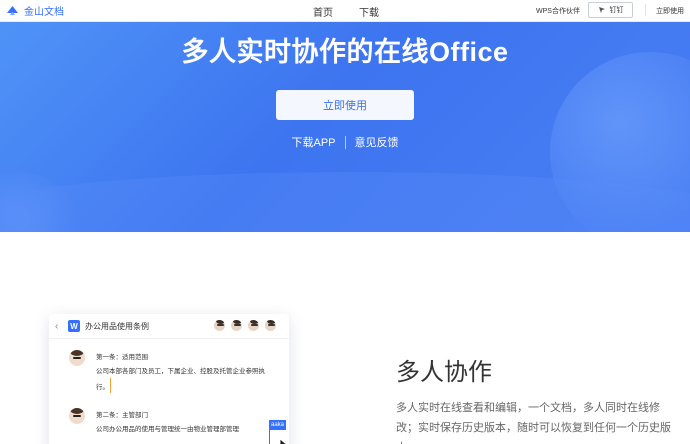 The width and height of the screenshot is (690, 444). What do you see at coordinates (180, 379) in the screenshot?
I see `clause-body: 公司本部各部门及员工，下属企业、控股及托管企业参照执行。` at bounding box center [180, 379].